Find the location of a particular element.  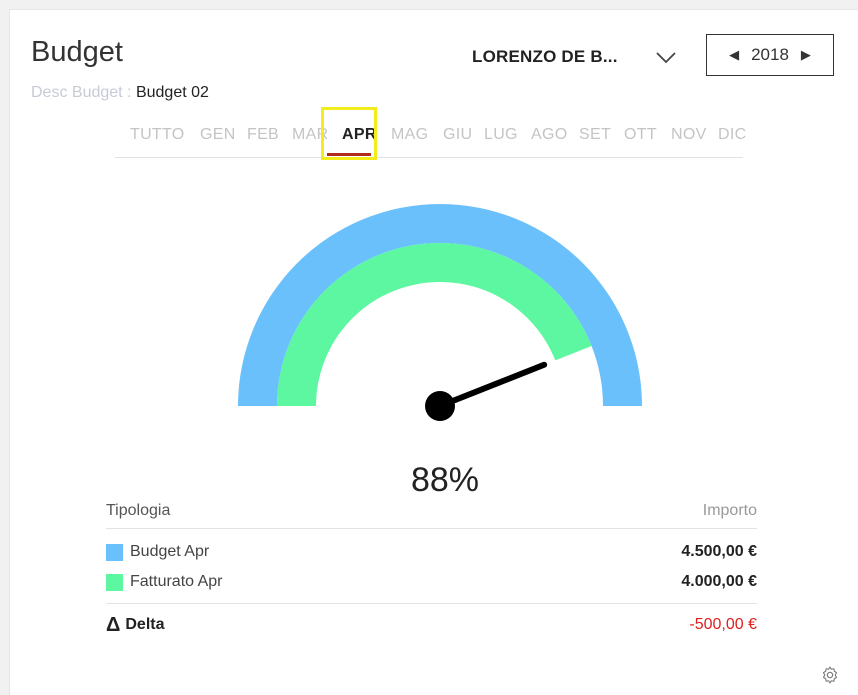

tab-set: SET is located at coordinates (595, 135).